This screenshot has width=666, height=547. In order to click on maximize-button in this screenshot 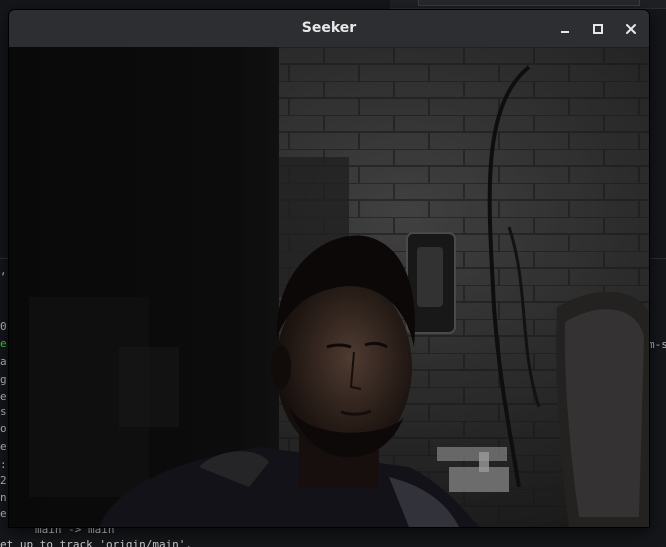, I will do `click(598, 29)`.